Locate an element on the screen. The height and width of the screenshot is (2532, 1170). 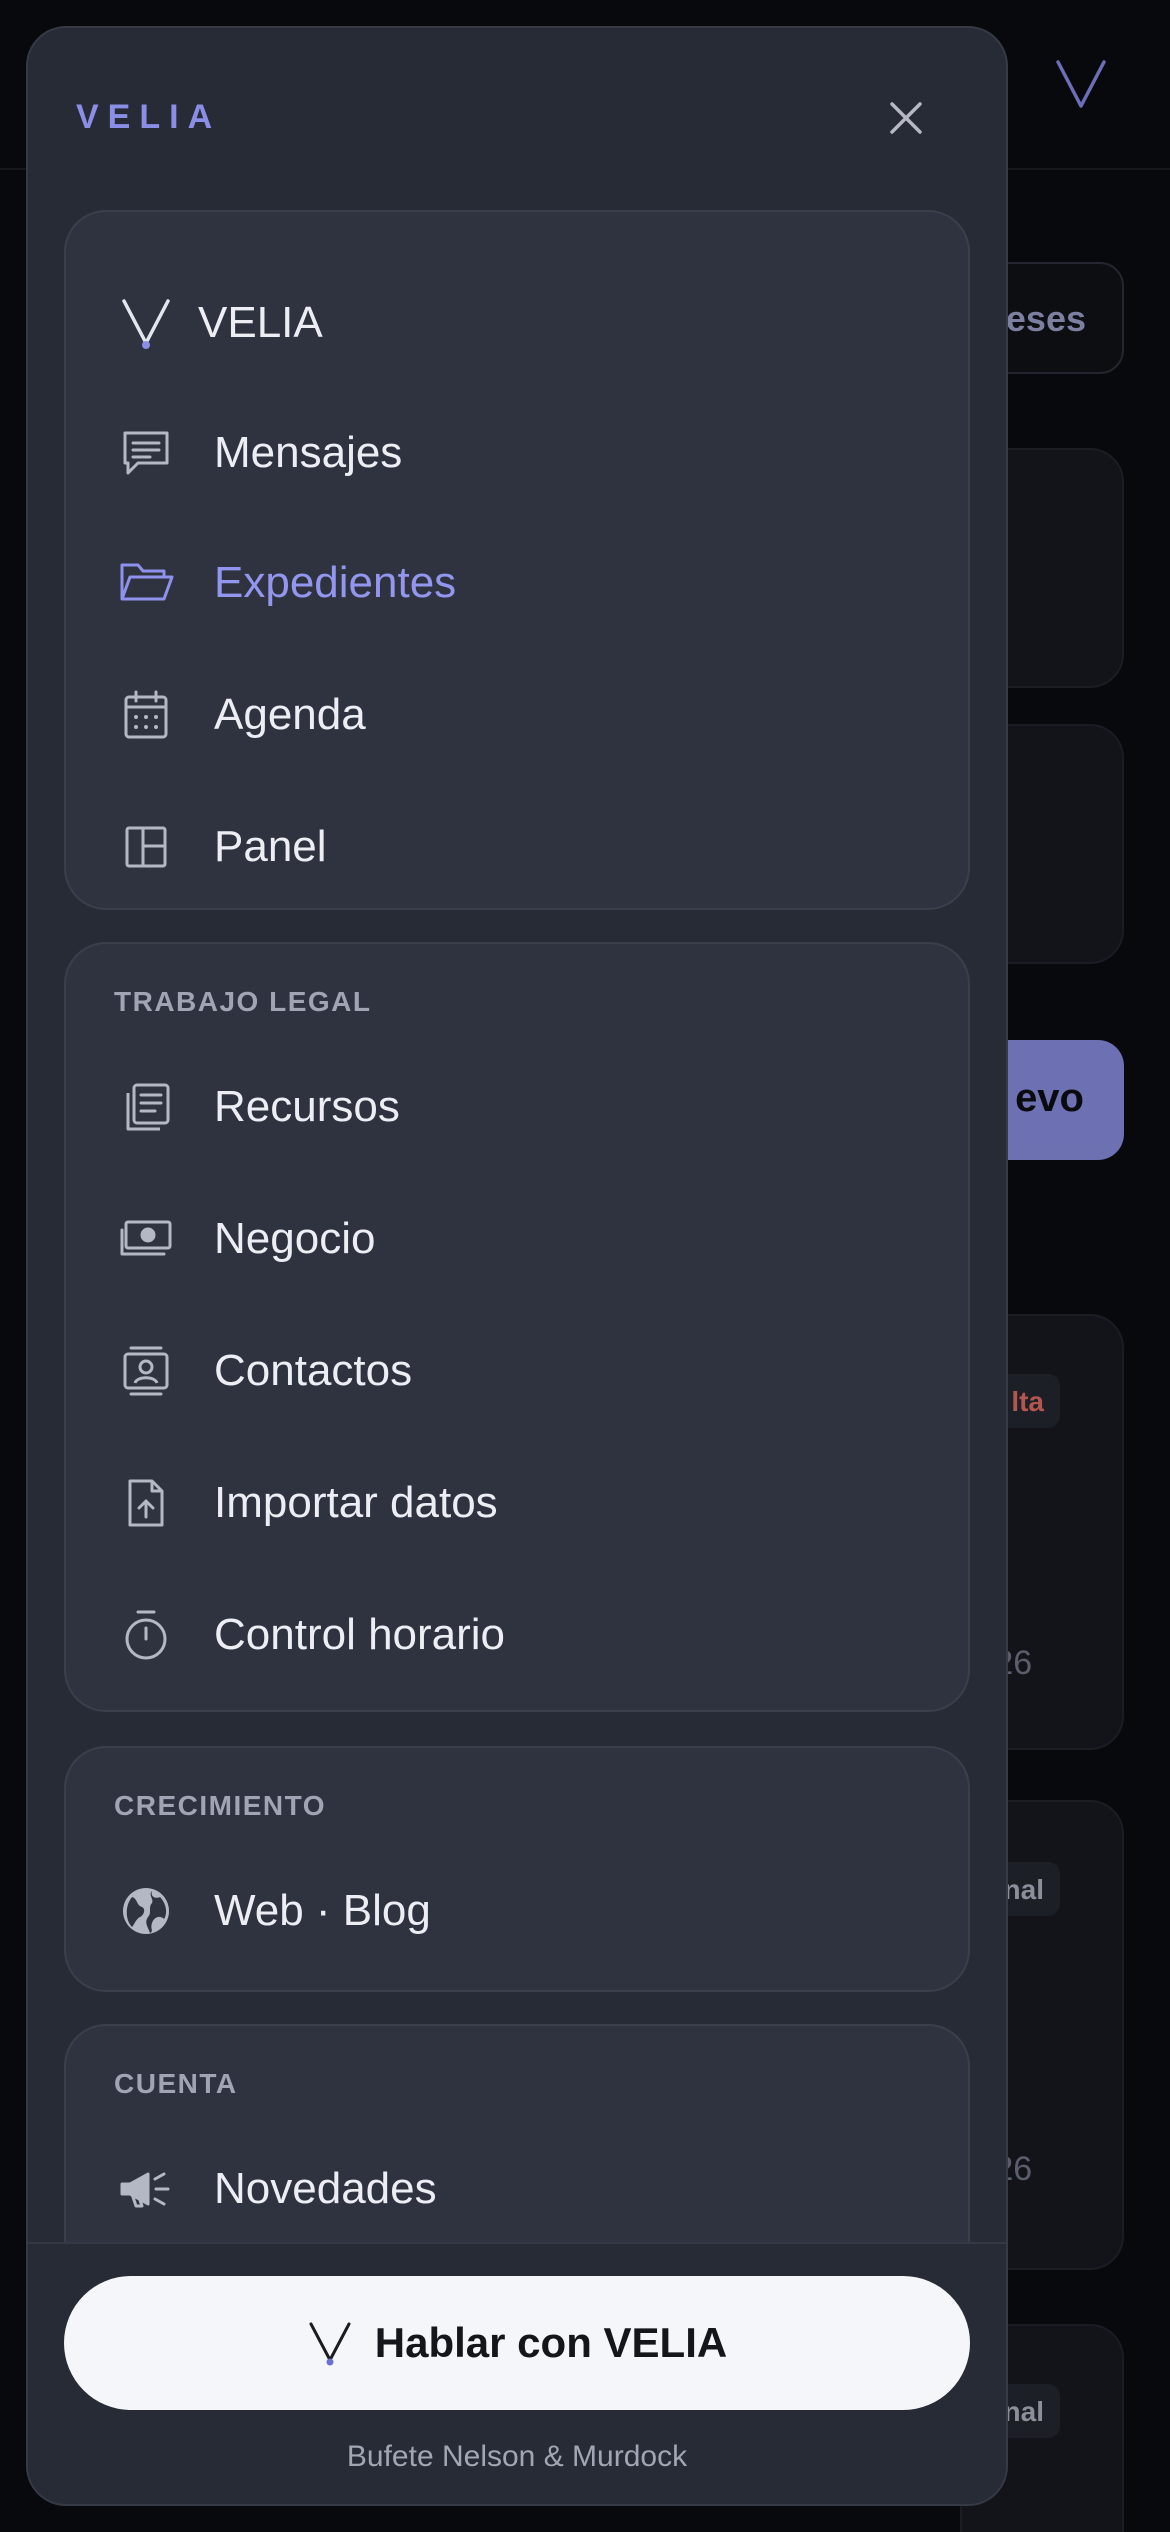
close-icon is located at coordinates (906, 118).